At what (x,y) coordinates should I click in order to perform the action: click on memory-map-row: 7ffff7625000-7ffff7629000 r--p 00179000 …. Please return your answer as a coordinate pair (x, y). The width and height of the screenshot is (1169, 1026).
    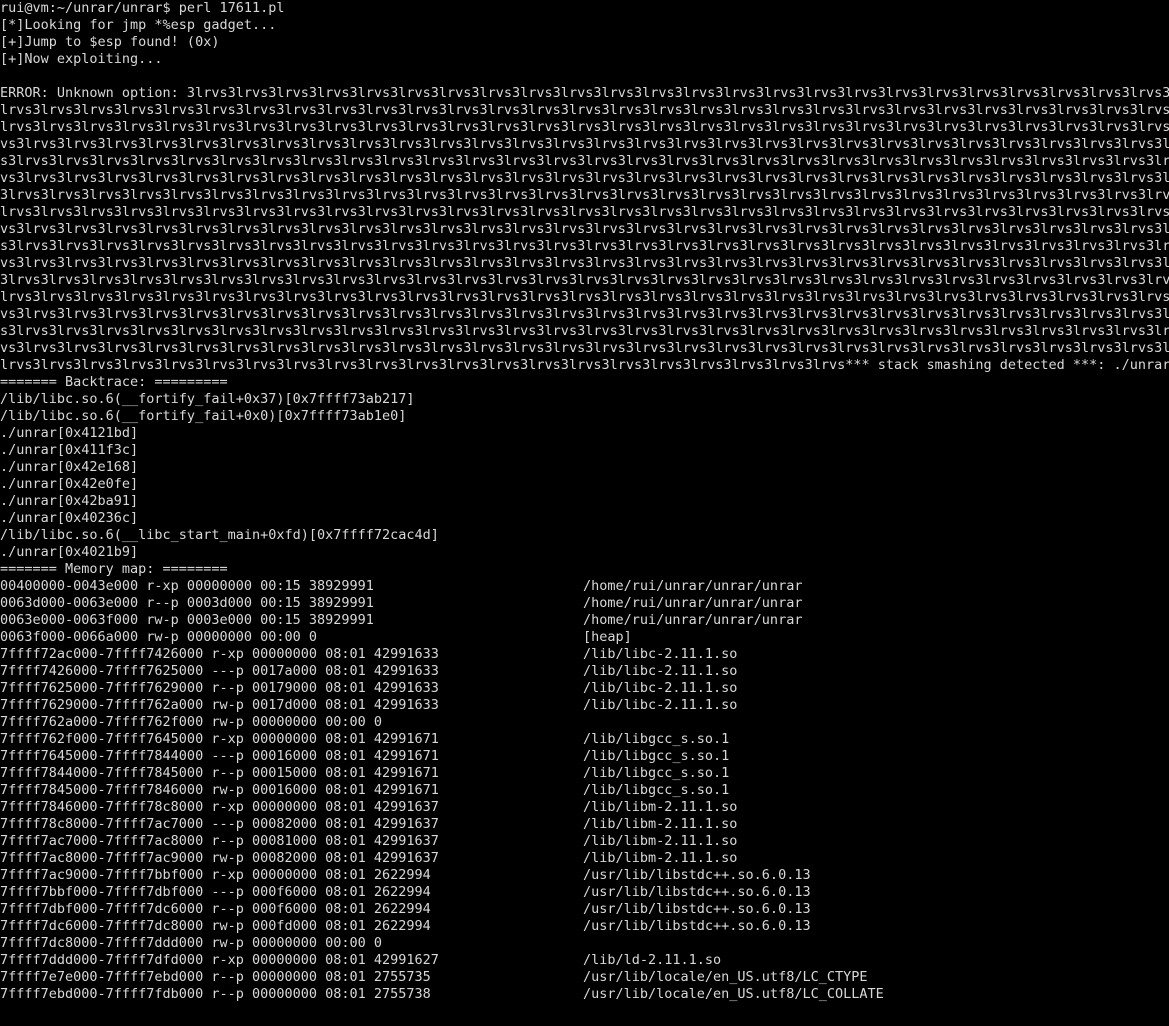
    Looking at the image, I should click on (584, 688).